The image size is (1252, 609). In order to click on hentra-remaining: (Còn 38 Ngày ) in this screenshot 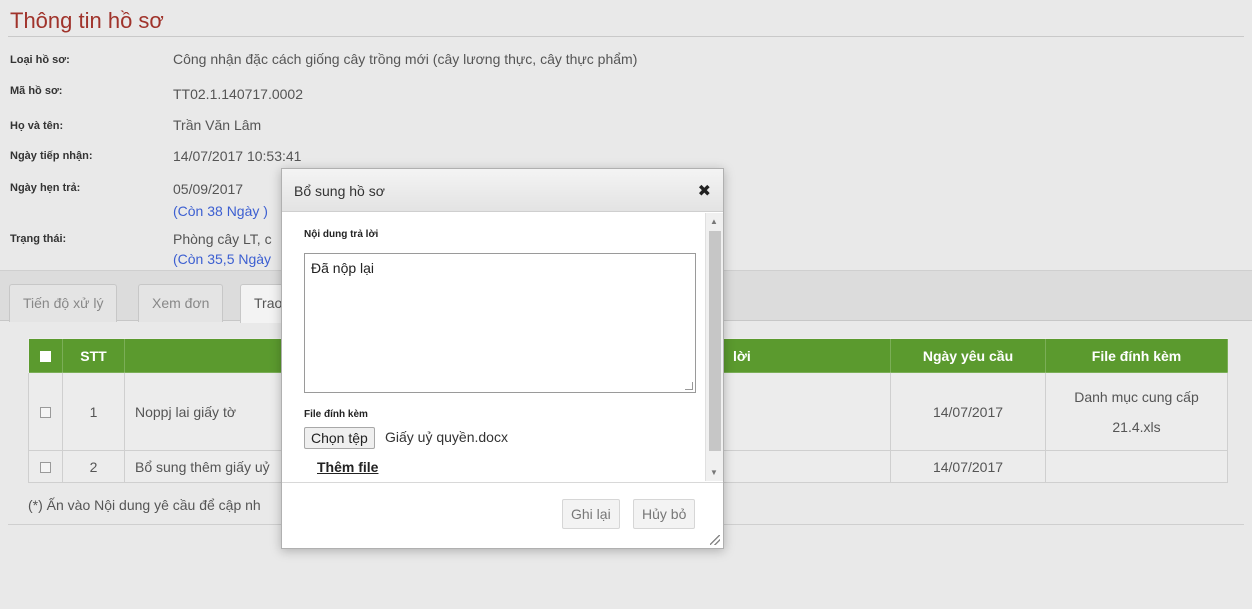, I will do `click(220, 211)`.